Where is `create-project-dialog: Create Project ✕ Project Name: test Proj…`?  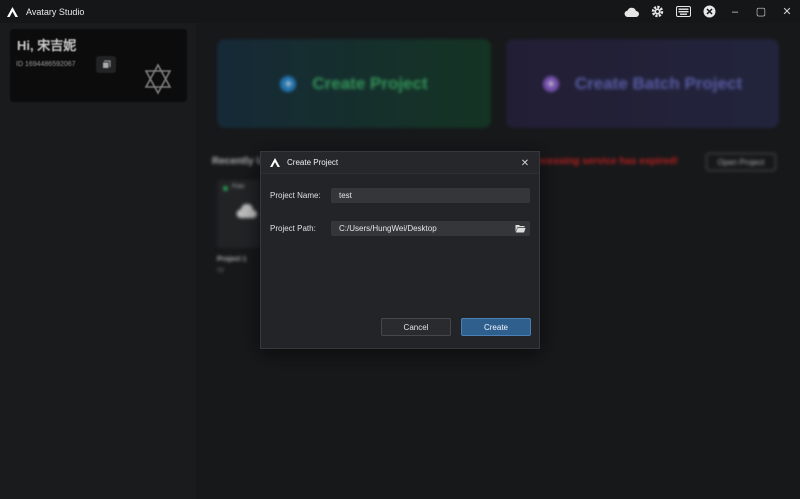 create-project-dialog: Create Project ✕ Project Name: test Proj… is located at coordinates (400, 250).